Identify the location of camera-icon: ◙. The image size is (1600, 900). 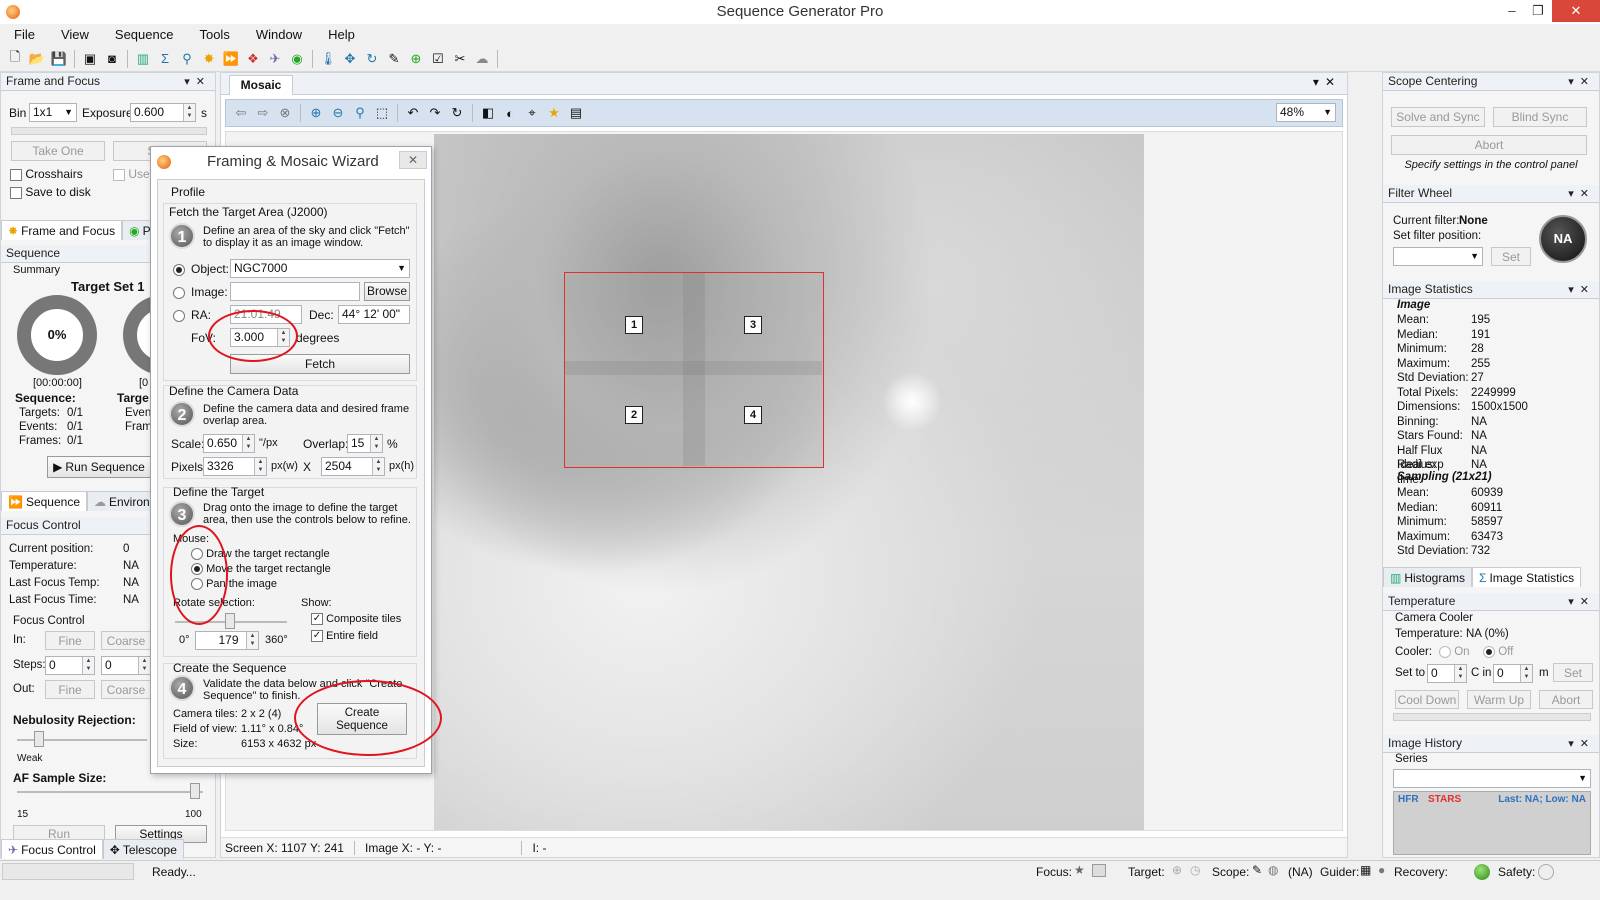
(112, 59).